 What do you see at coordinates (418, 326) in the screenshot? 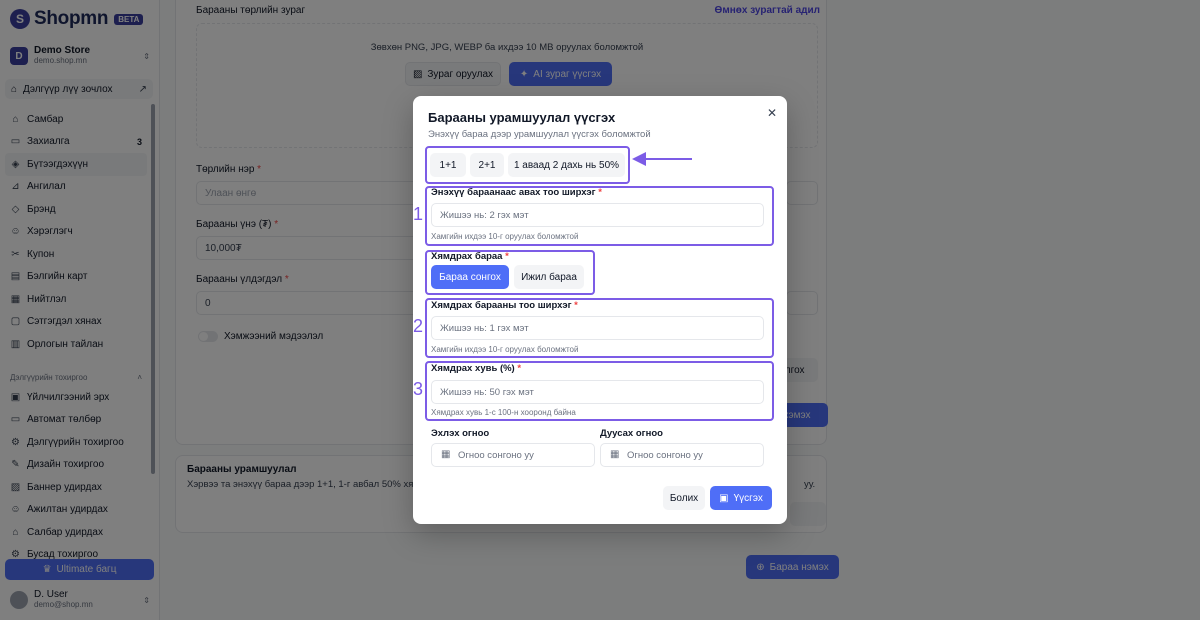
I see `annotation-number-2: 2` at bounding box center [418, 326].